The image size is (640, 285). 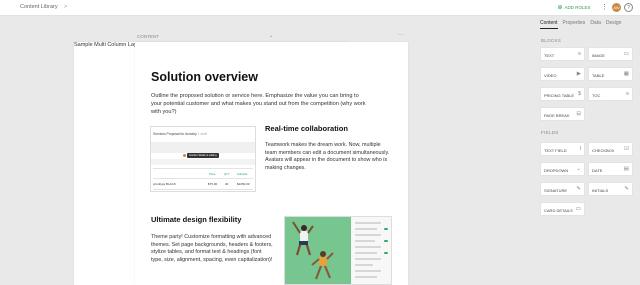 I want to click on tab-design: Design, so click(x=614, y=23).